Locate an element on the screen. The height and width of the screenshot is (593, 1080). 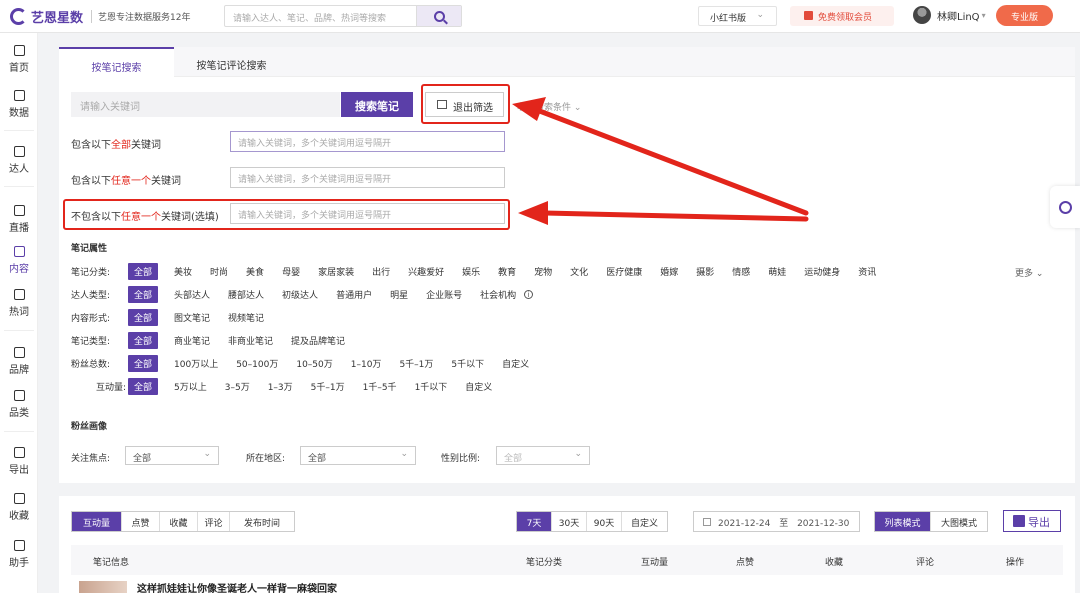
sidebar-item-category: 品类 is located at coordinates (19, 404).